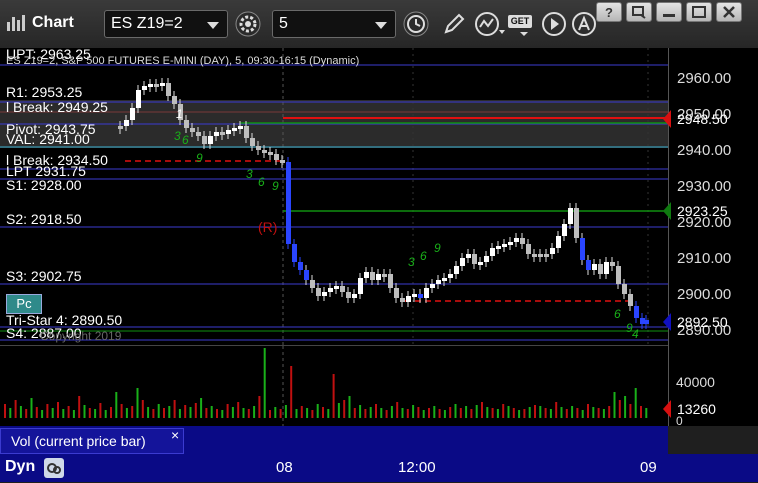 The image size is (758, 483). Describe the element at coordinates (54, 468) in the screenshot. I see `link-icon` at that location.